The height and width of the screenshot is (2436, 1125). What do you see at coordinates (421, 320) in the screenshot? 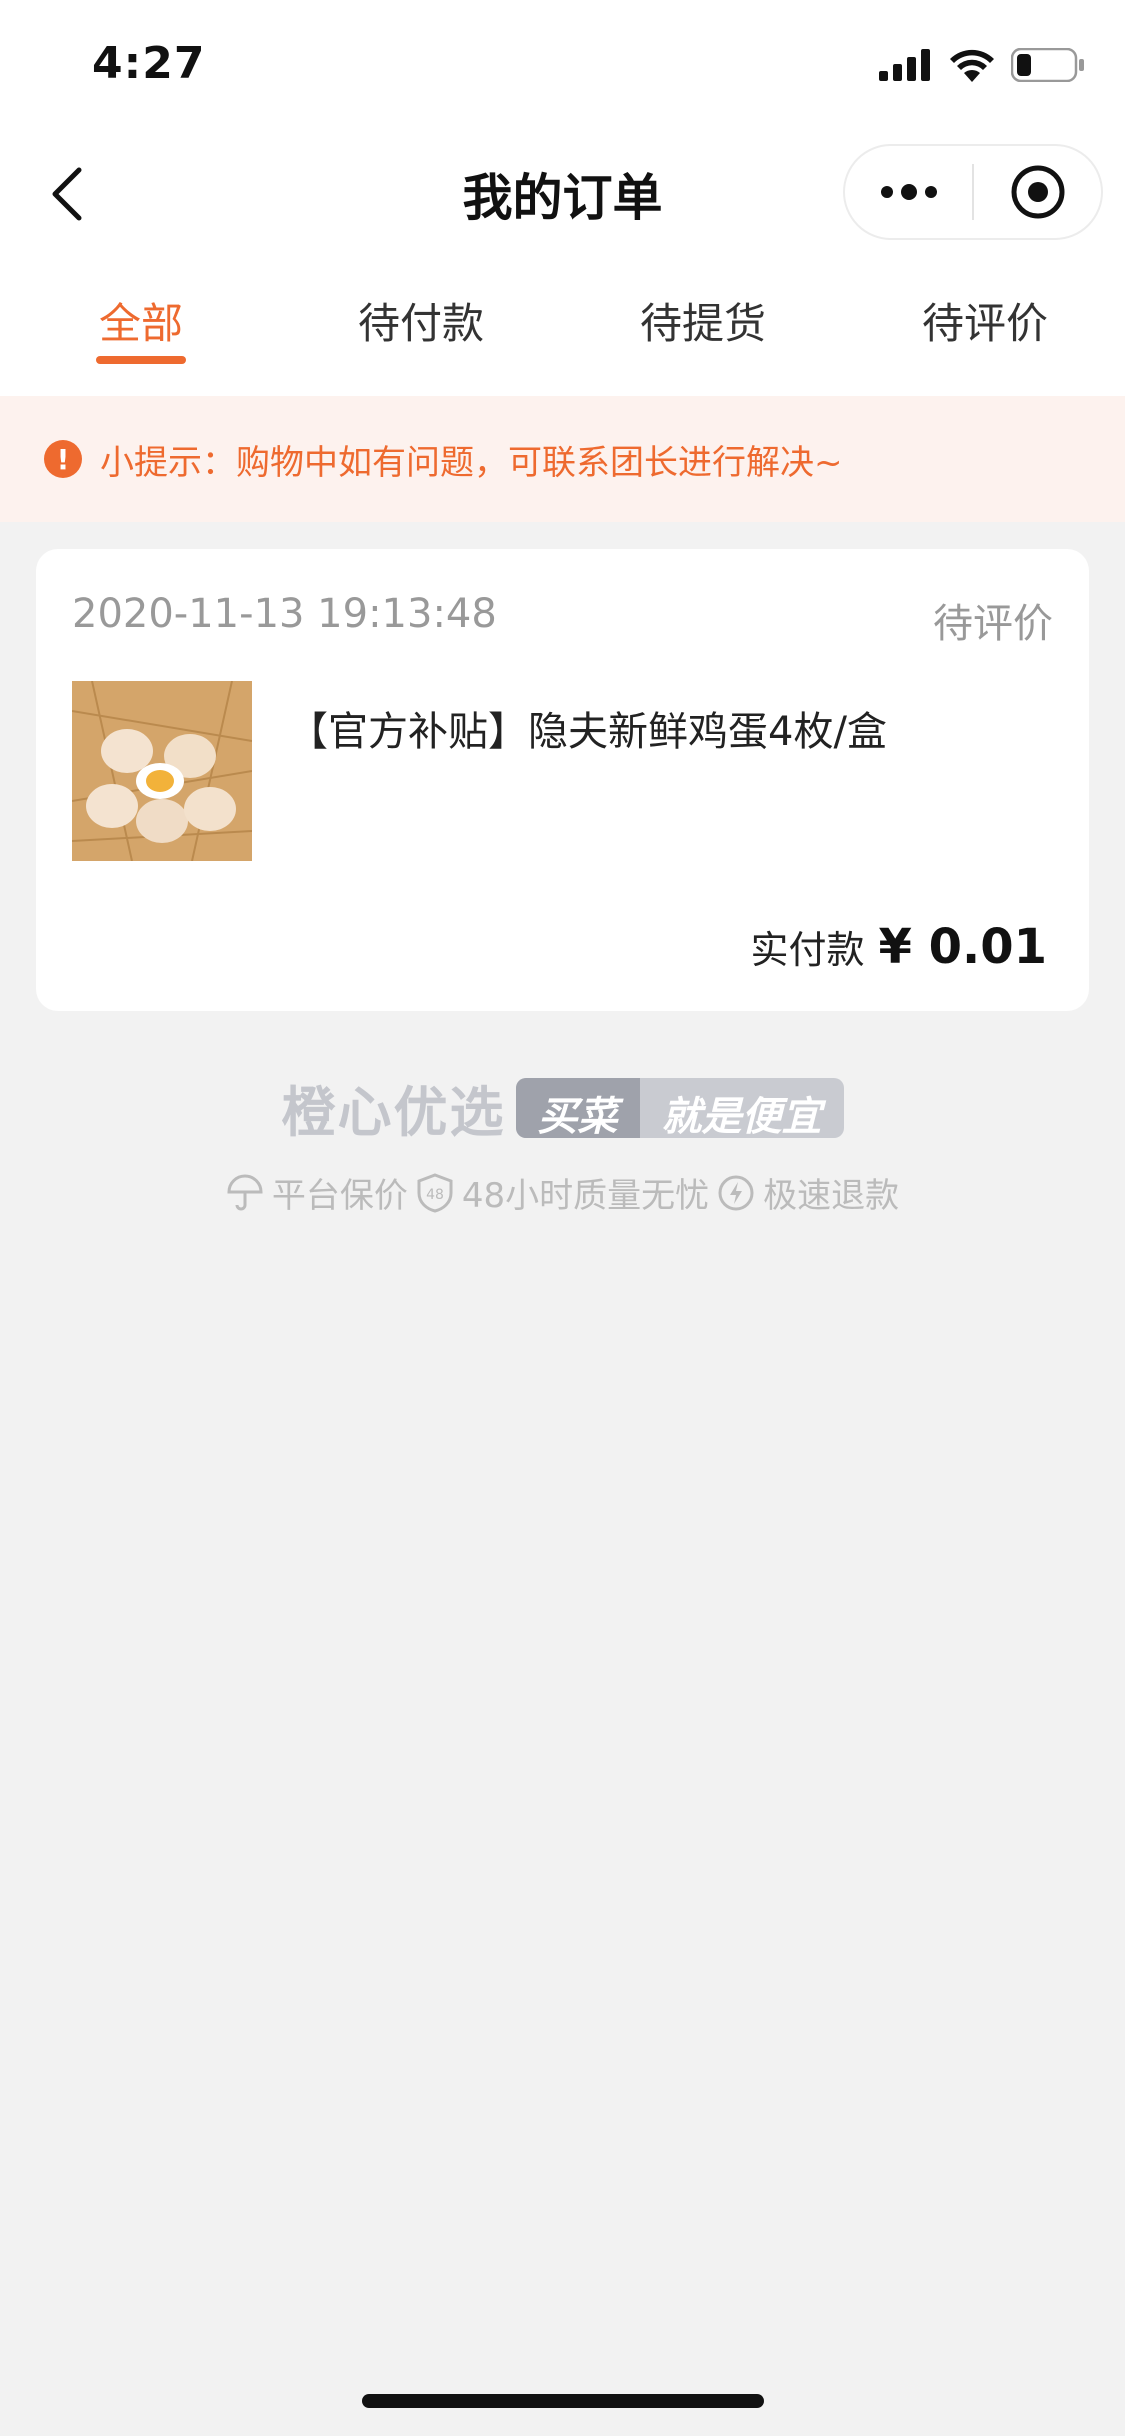
I see `tab-pending-payment: 待付款` at bounding box center [421, 320].